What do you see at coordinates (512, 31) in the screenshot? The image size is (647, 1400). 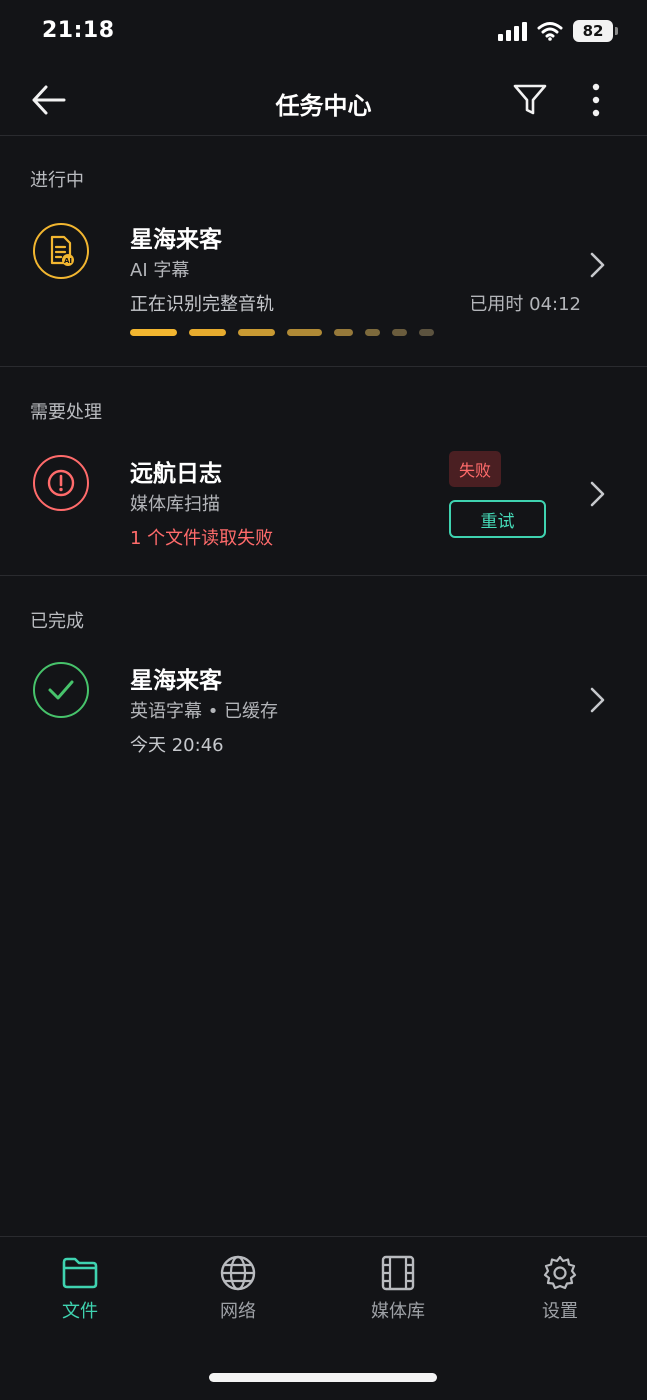 I see `cellular-signal-icon` at bounding box center [512, 31].